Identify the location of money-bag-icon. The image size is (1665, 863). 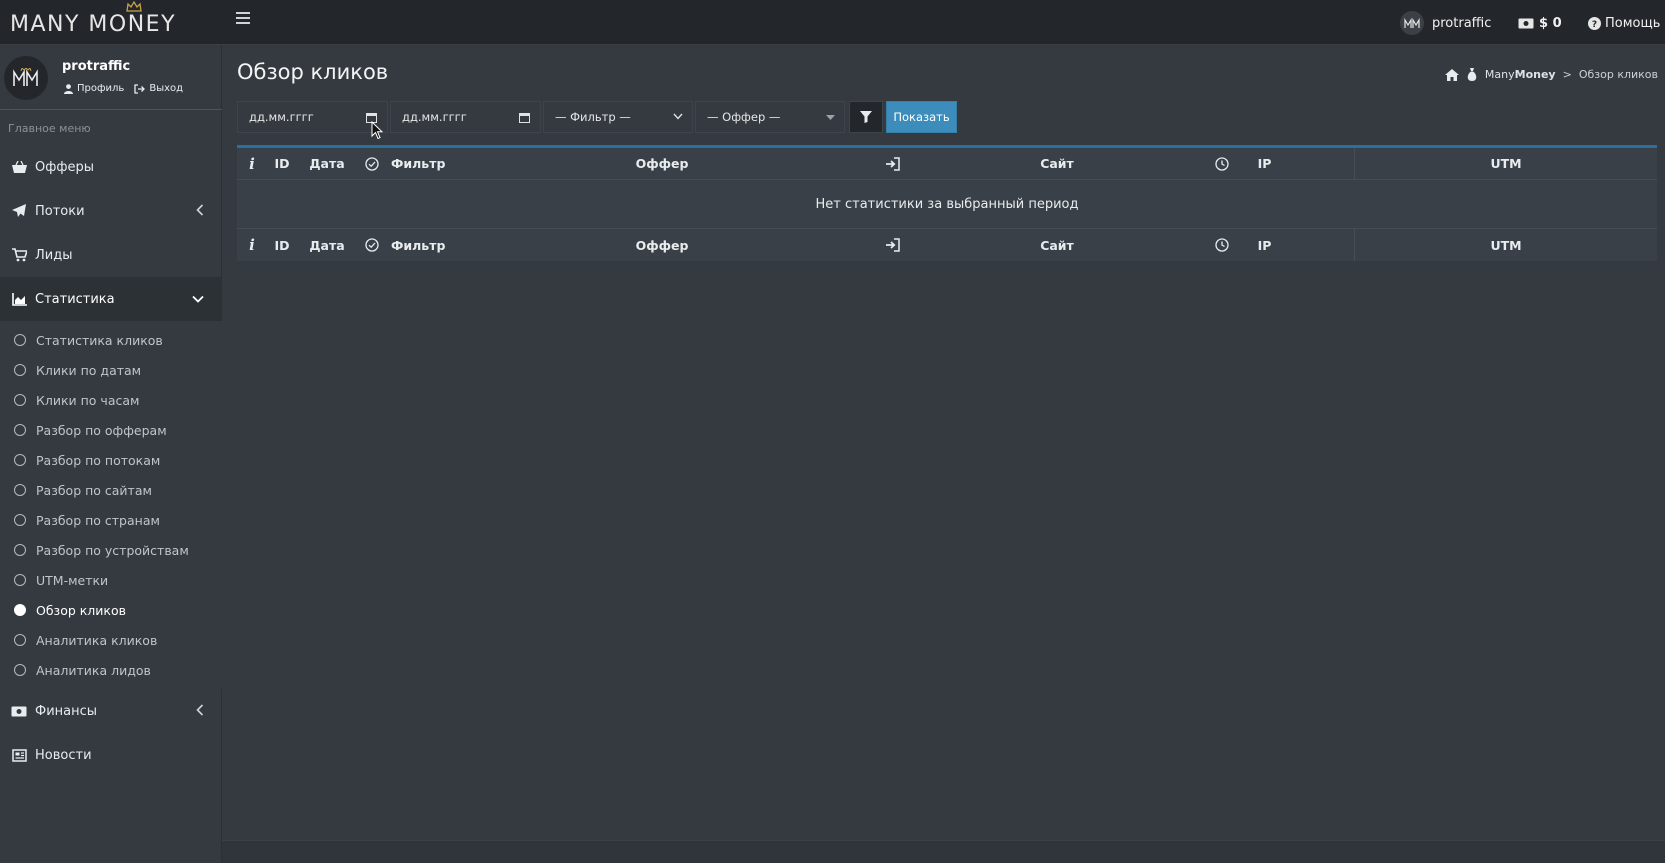
(1472, 74).